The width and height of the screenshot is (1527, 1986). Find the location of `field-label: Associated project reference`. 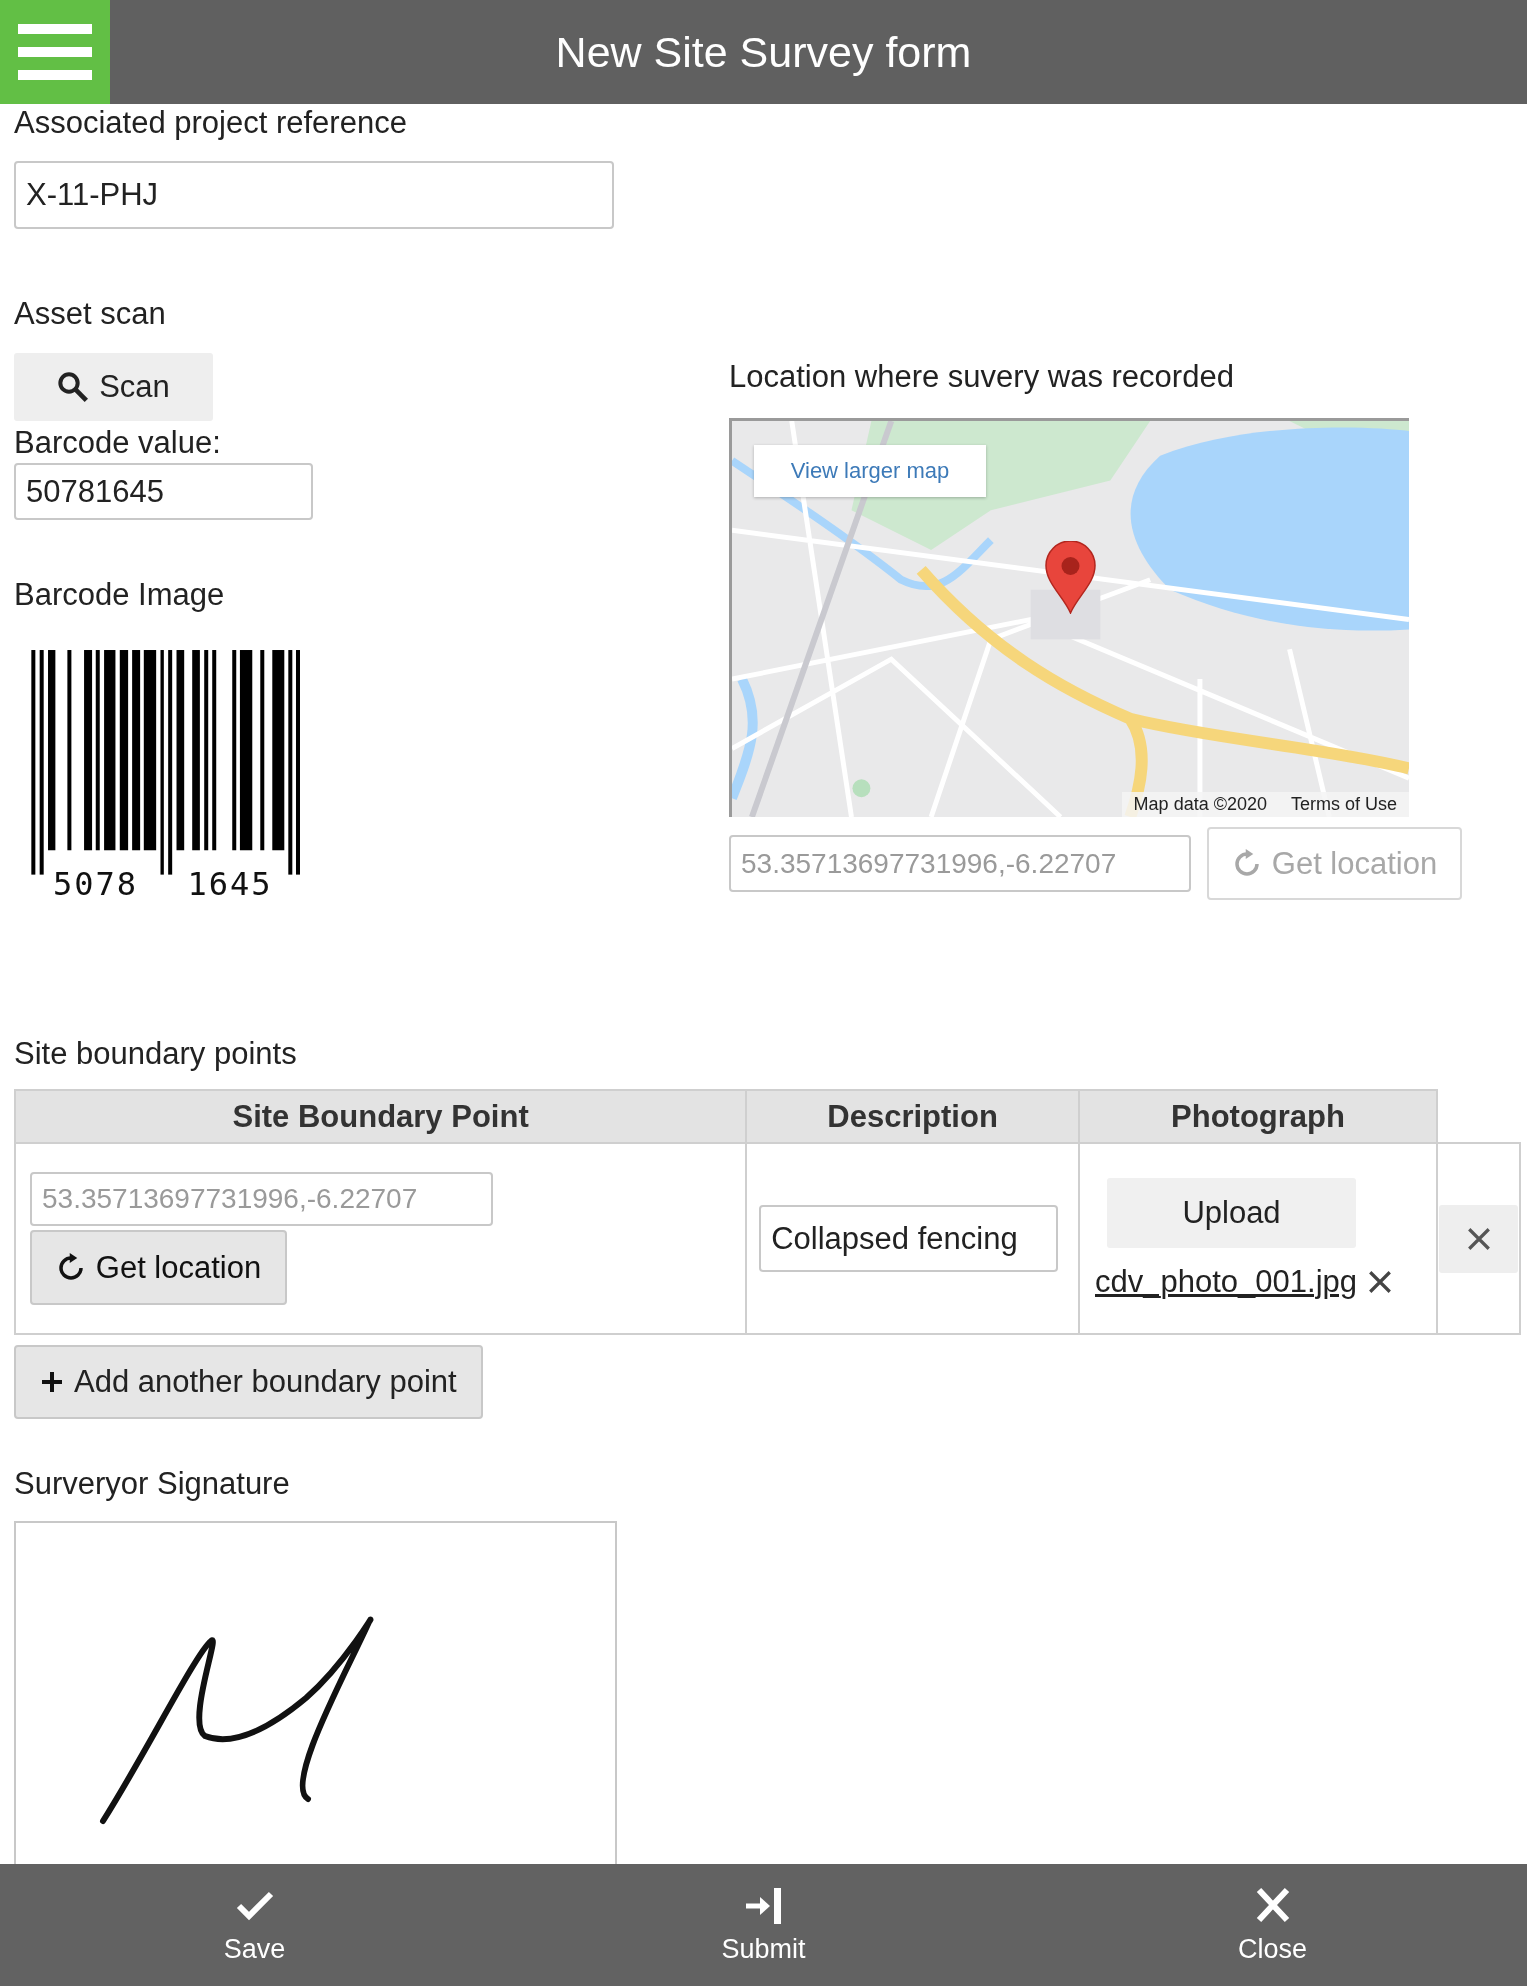

field-label: Associated project reference is located at coordinates (211, 123).